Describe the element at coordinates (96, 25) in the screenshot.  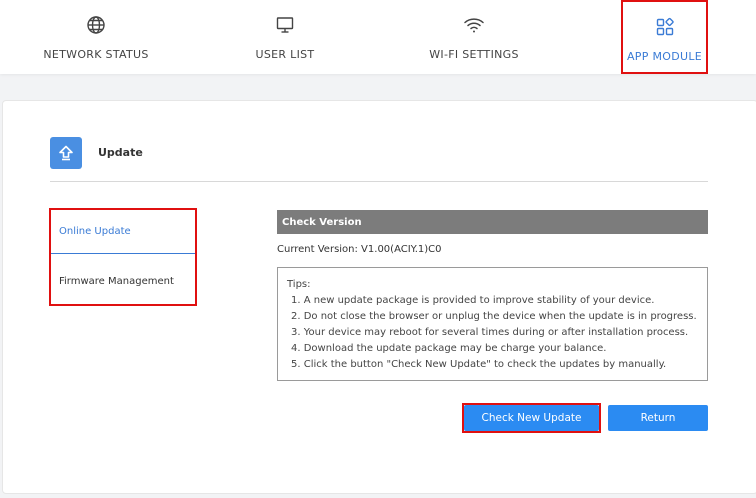
I see `globe-icon` at that location.